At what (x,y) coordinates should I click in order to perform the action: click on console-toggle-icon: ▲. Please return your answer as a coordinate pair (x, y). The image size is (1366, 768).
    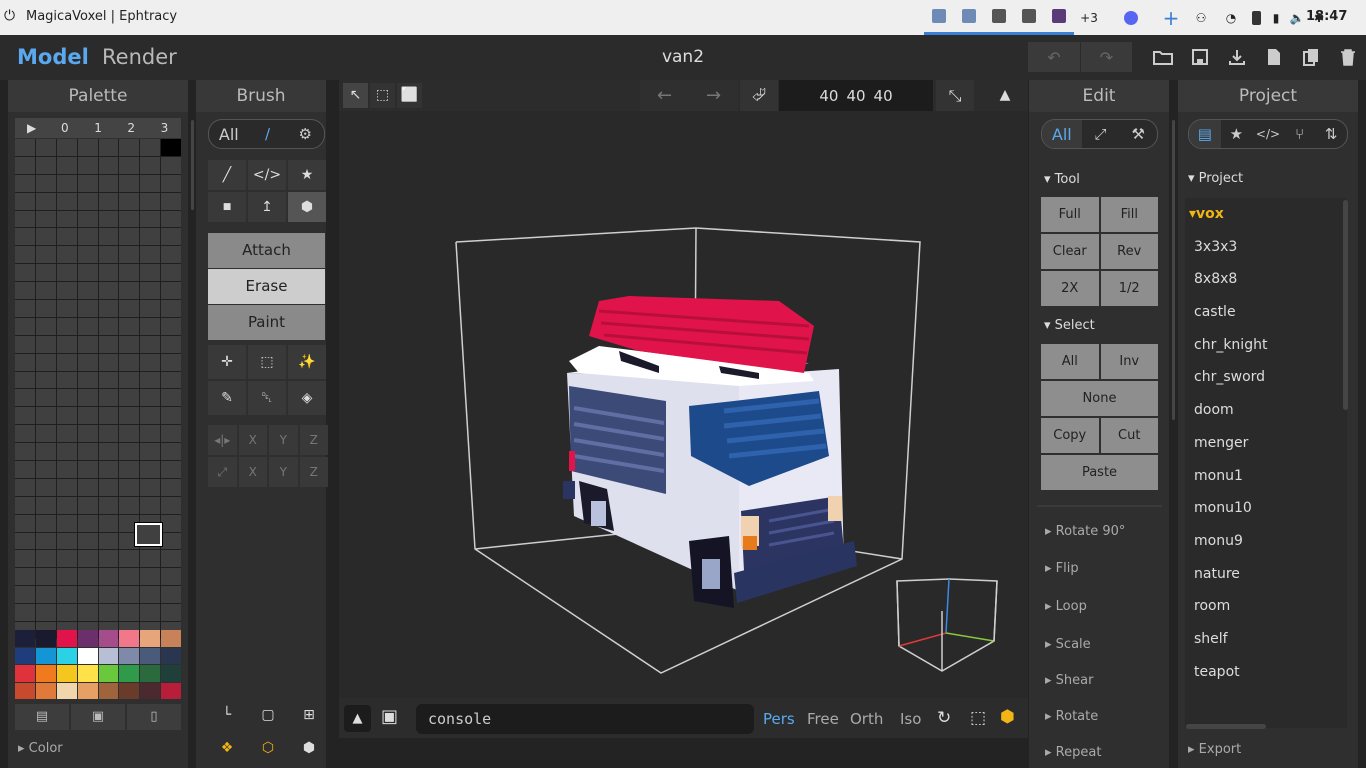
    Looking at the image, I should click on (357, 718).